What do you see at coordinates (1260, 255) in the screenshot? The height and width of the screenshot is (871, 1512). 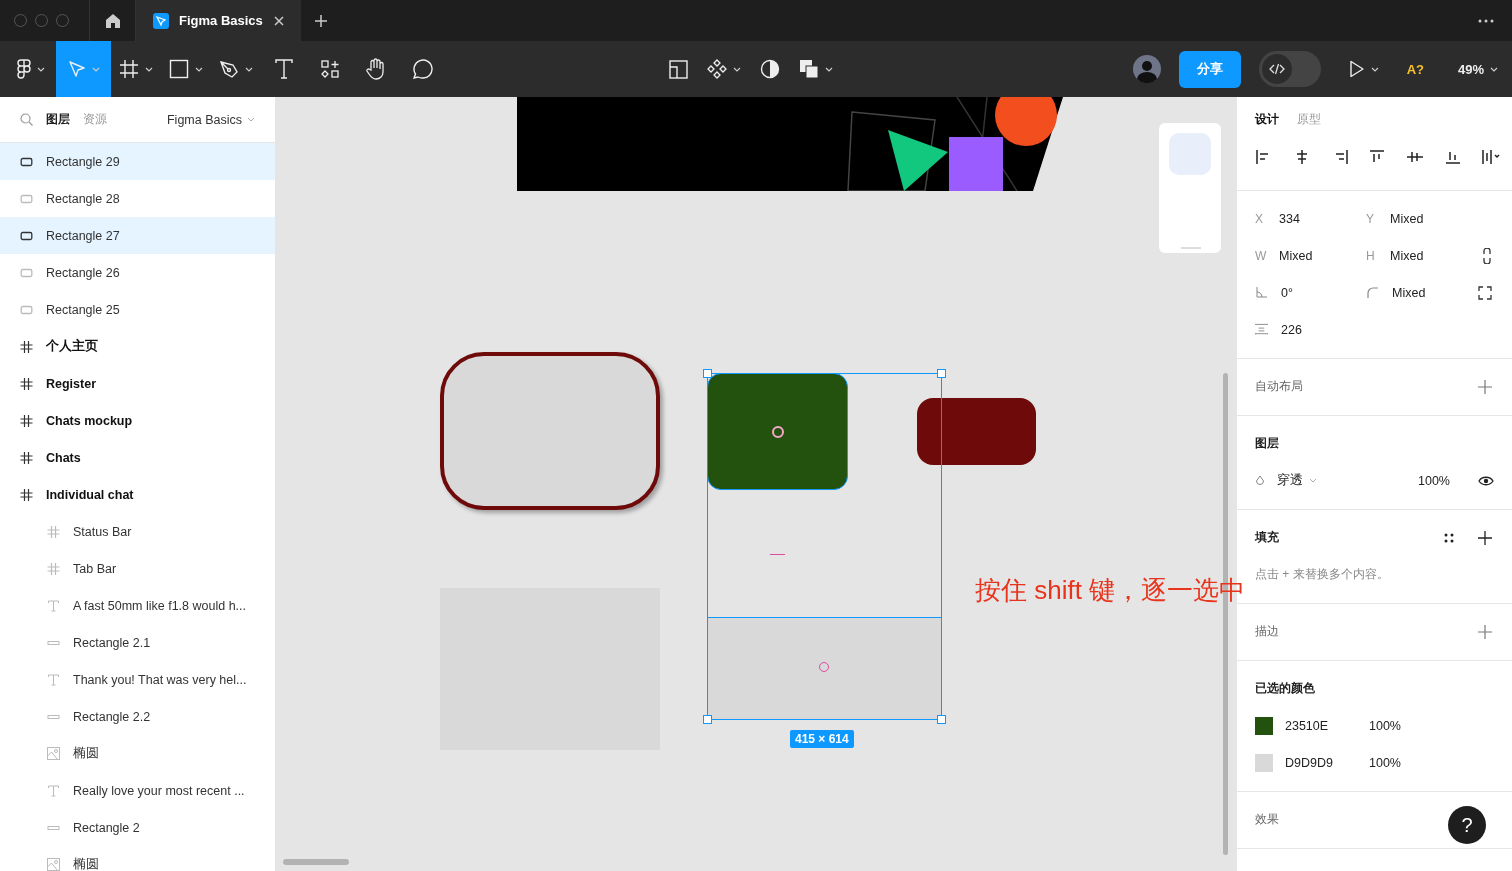 I see `field-label: W` at bounding box center [1260, 255].